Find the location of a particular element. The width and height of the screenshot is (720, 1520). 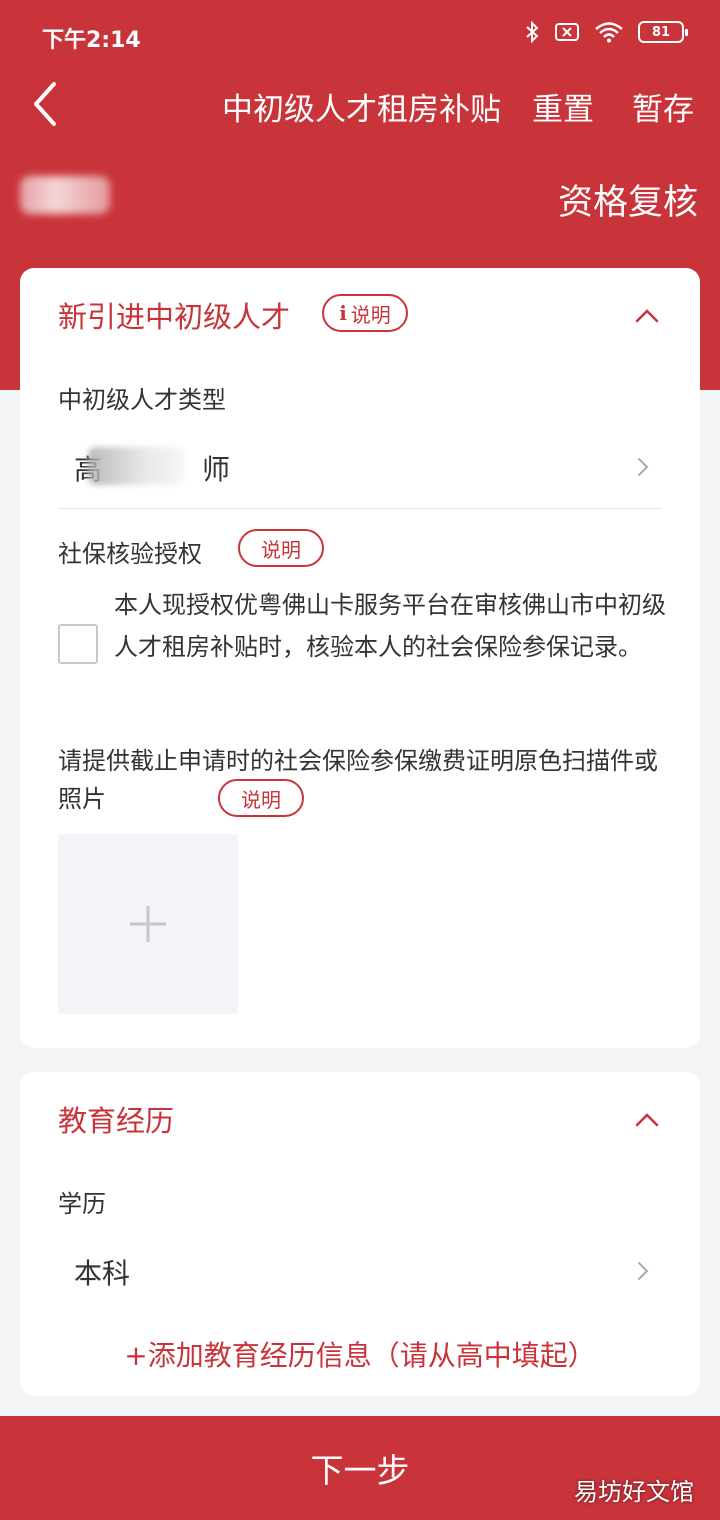

page-title: 中初级人才租房补贴 is located at coordinates (361, 110).